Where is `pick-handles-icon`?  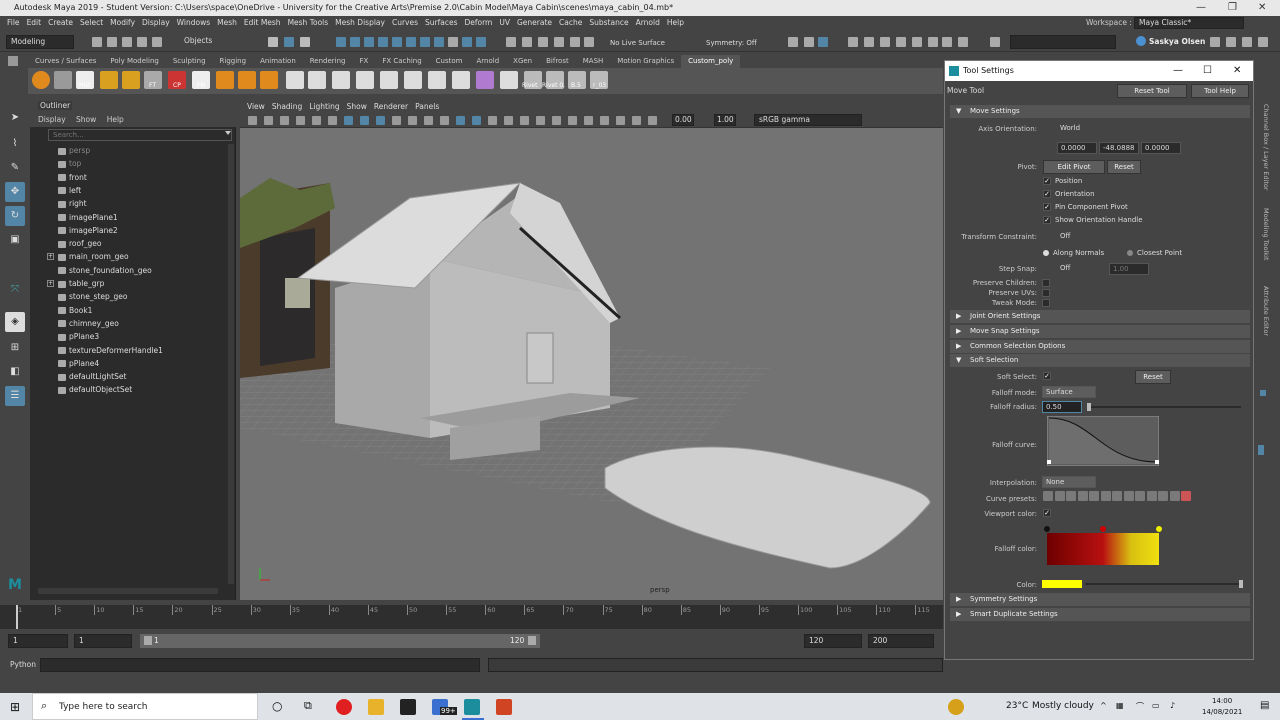
pick-handles-icon is located at coordinates (341, 42).